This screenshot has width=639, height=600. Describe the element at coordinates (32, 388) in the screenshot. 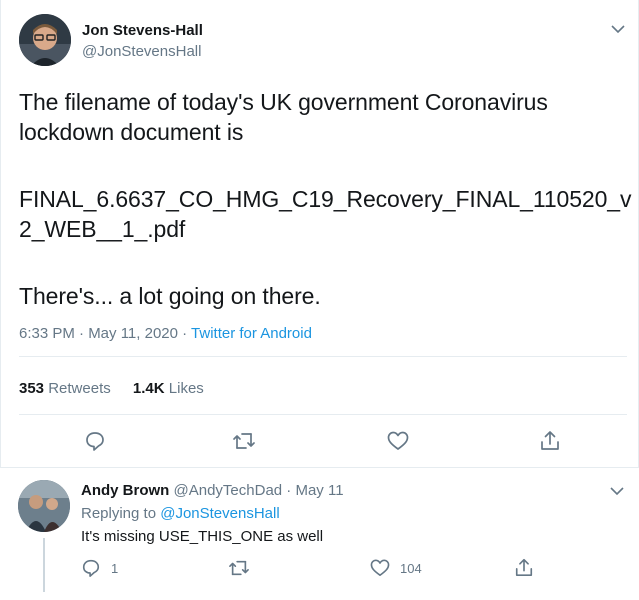

I see `retweets-count: 353` at that location.